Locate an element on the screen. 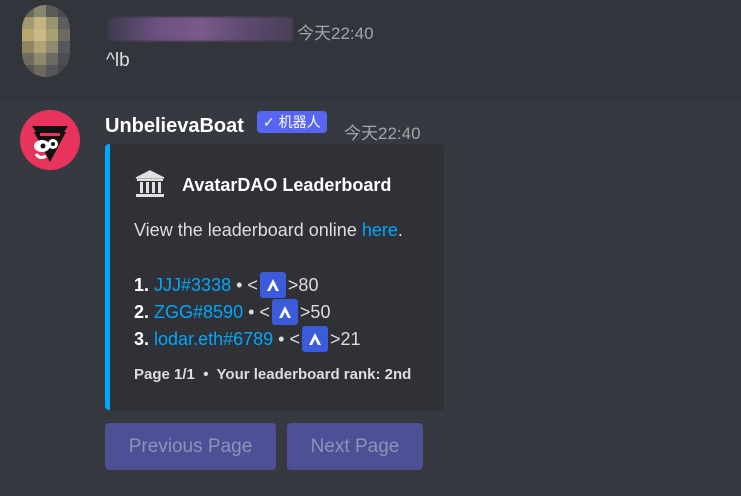  embed-description: View the leaderboard online here. is located at coordinates (268, 230).